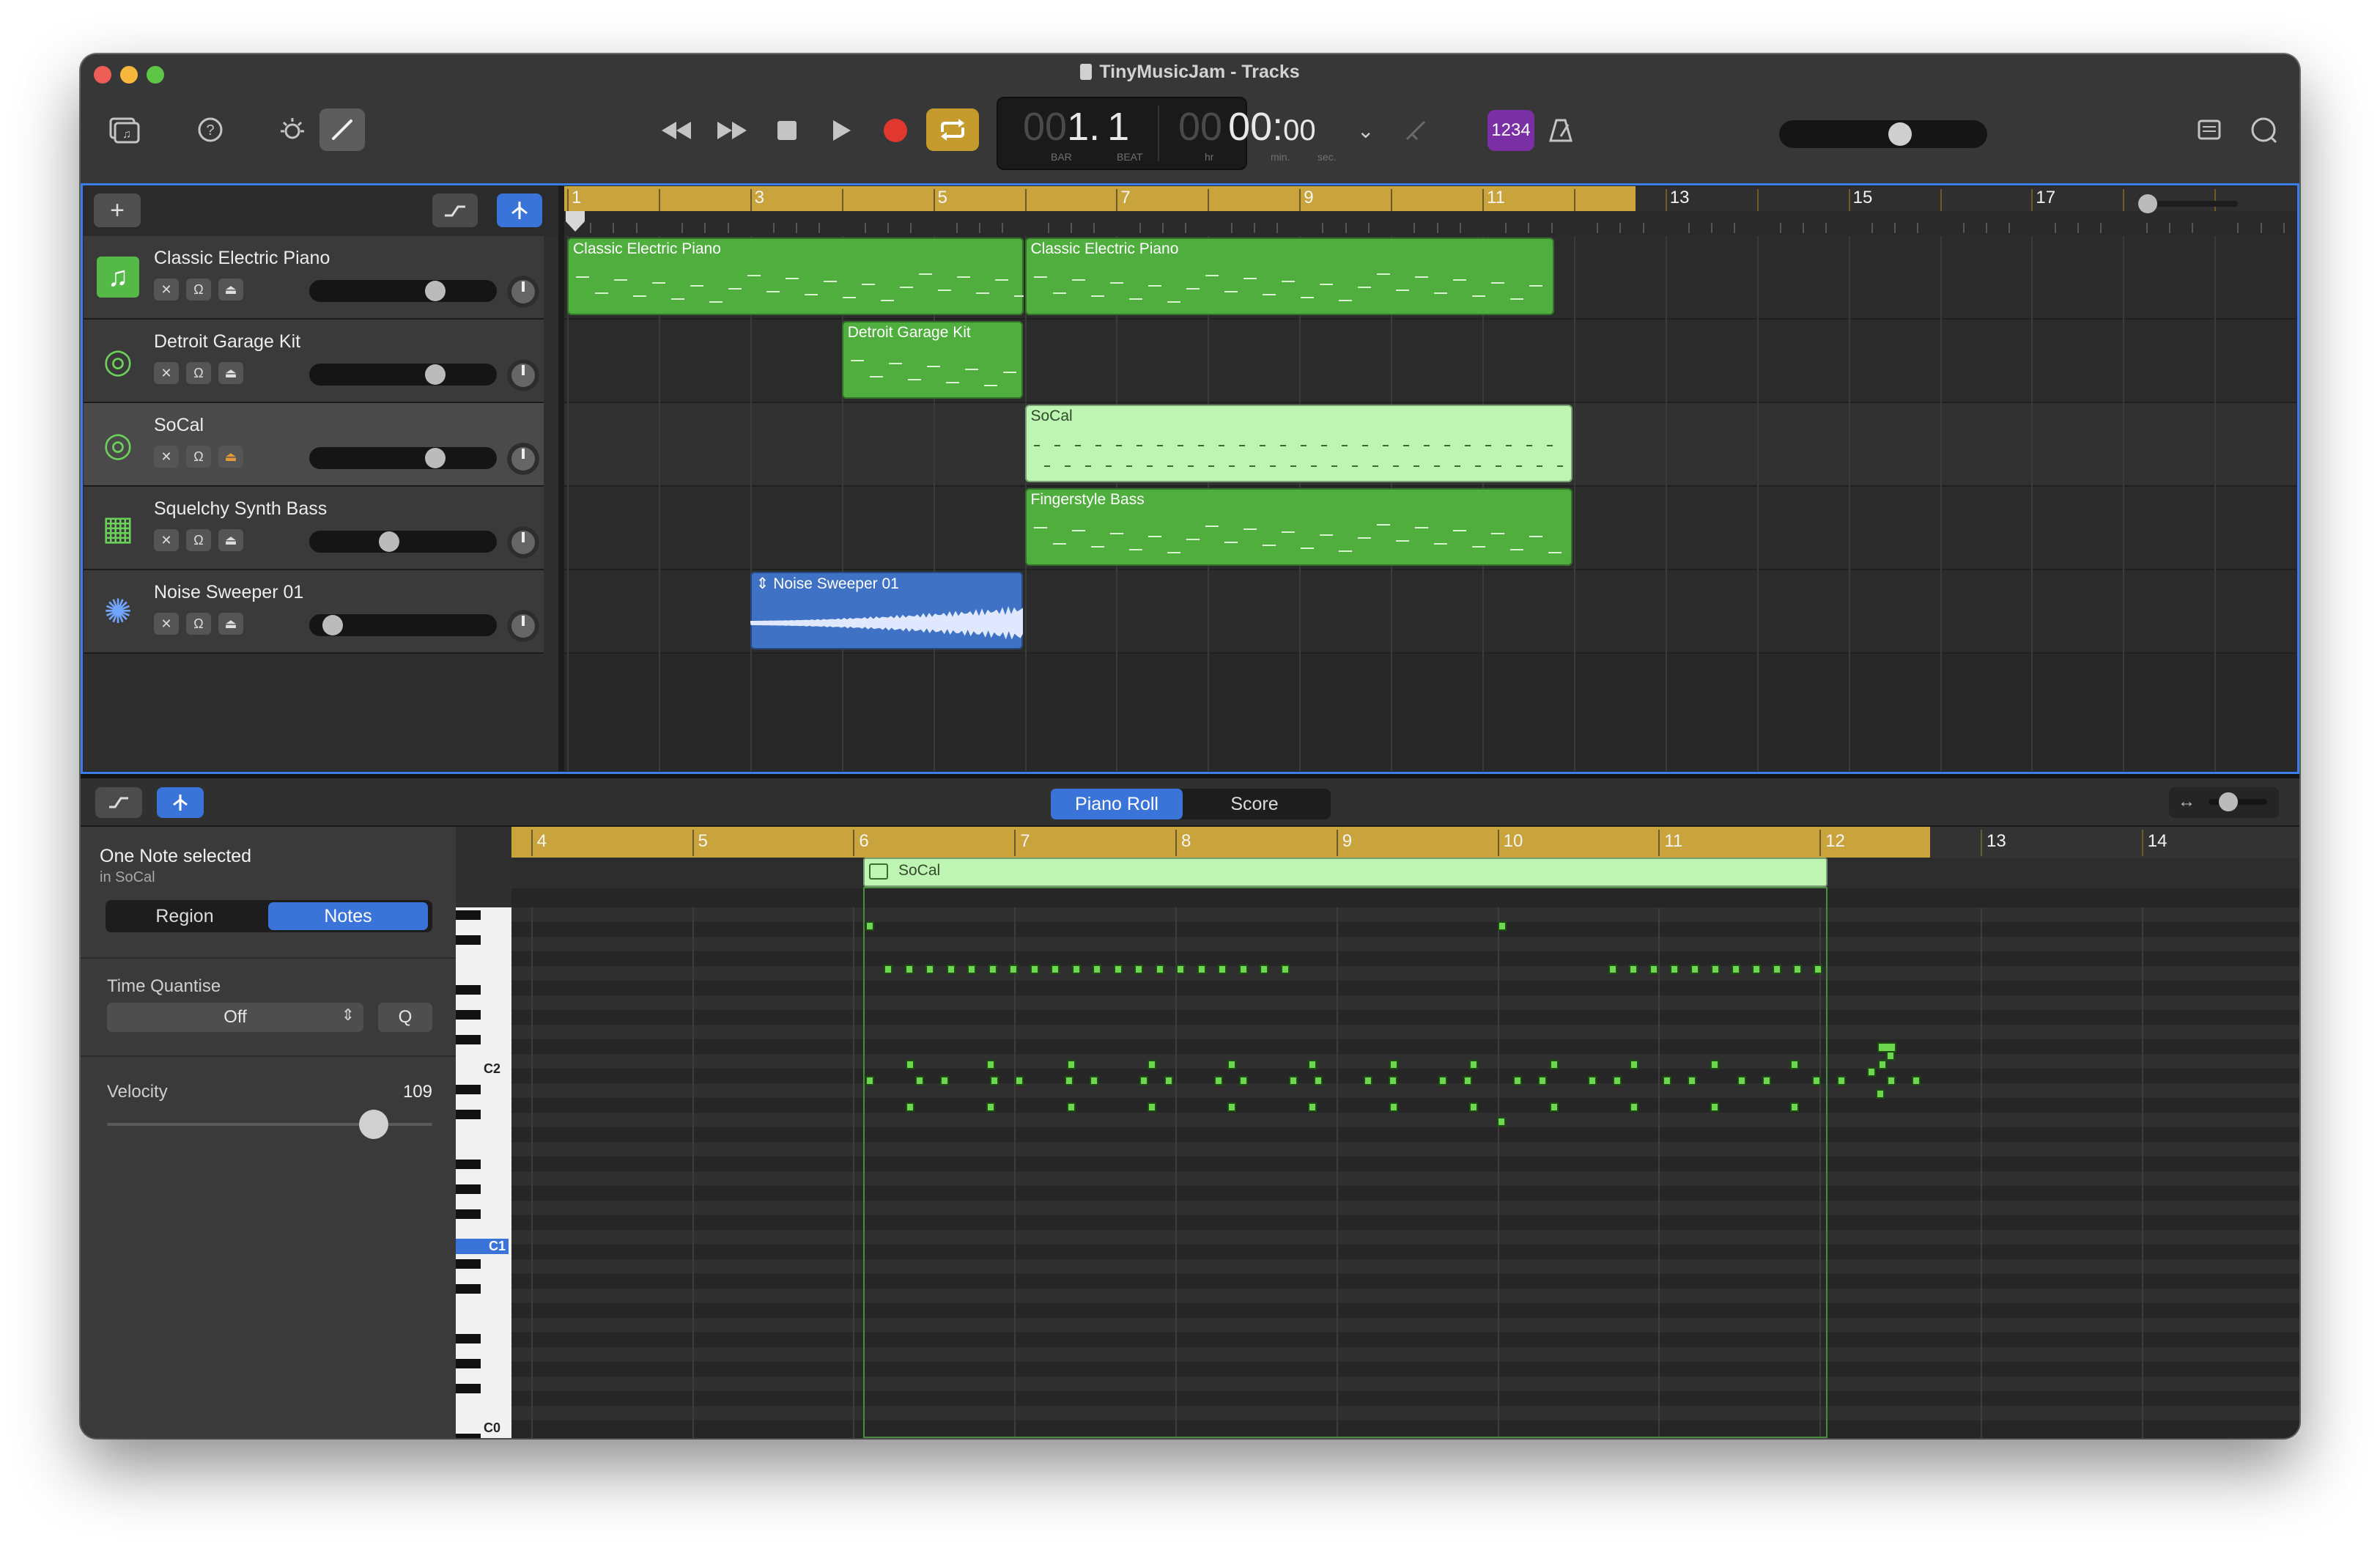 The height and width of the screenshot is (1548, 2380). I want to click on editors-icon, so click(342, 129).